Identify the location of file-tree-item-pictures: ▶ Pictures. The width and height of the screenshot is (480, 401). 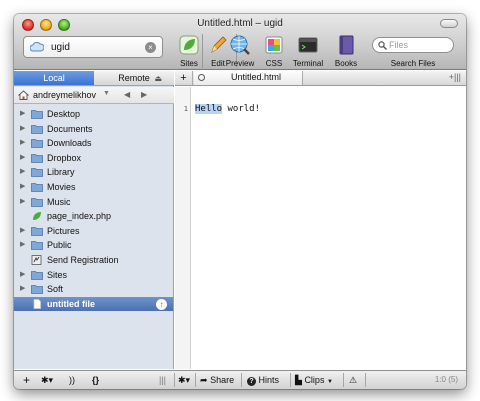
(93, 231).